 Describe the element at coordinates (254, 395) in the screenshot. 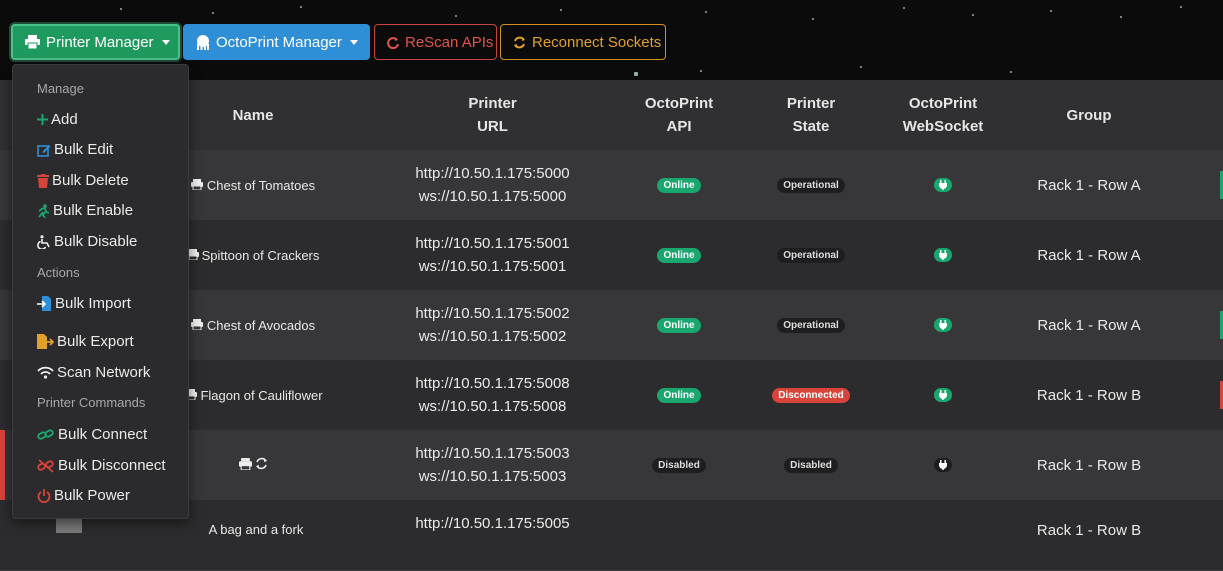

I see `printer-name: Flagon of Cauliflower` at that location.